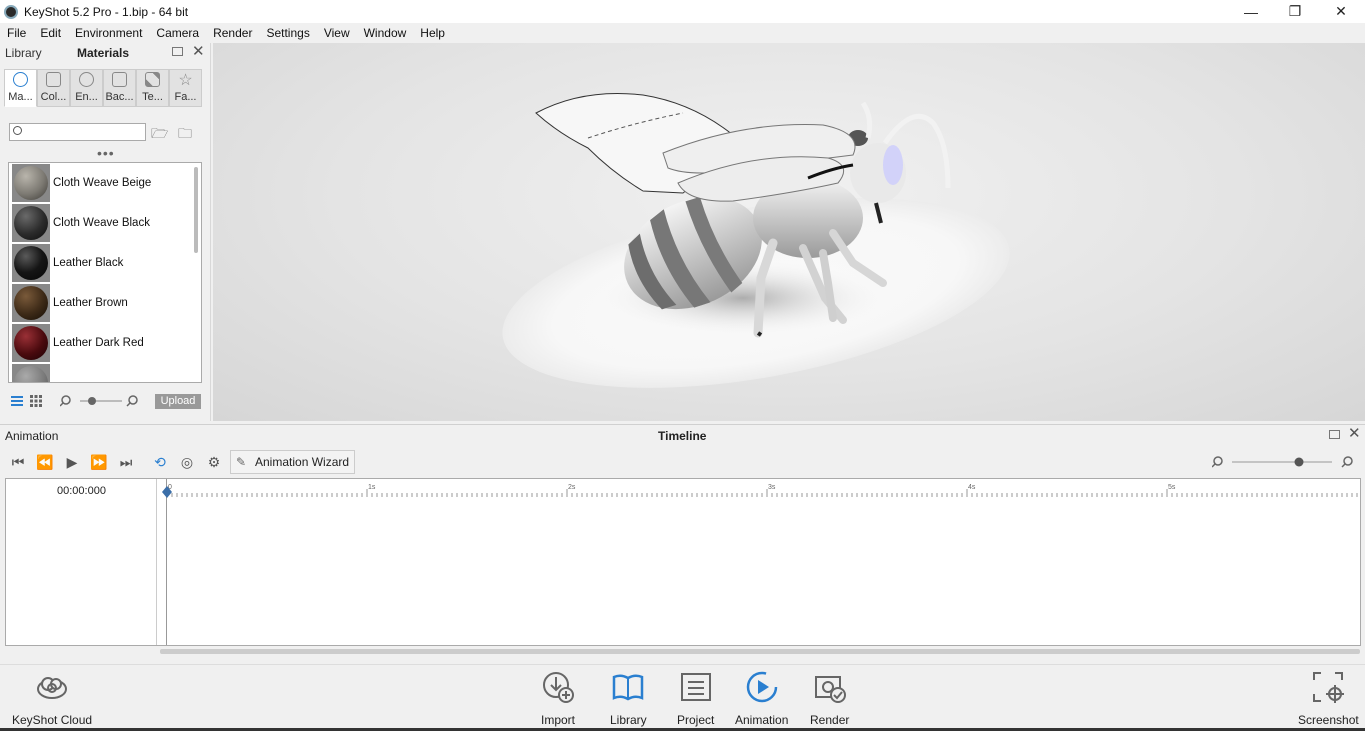  Describe the element at coordinates (86, 79) in the screenshot. I see `environment-icon` at that location.